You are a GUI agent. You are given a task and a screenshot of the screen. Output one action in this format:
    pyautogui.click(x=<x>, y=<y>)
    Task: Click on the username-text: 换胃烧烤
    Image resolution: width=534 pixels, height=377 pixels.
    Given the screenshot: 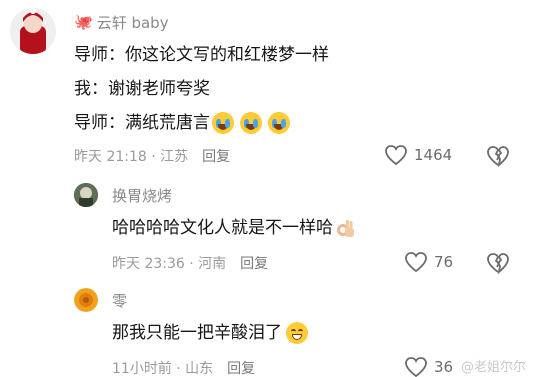 What is the action you would take?
    pyautogui.click(x=142, y=196)
    